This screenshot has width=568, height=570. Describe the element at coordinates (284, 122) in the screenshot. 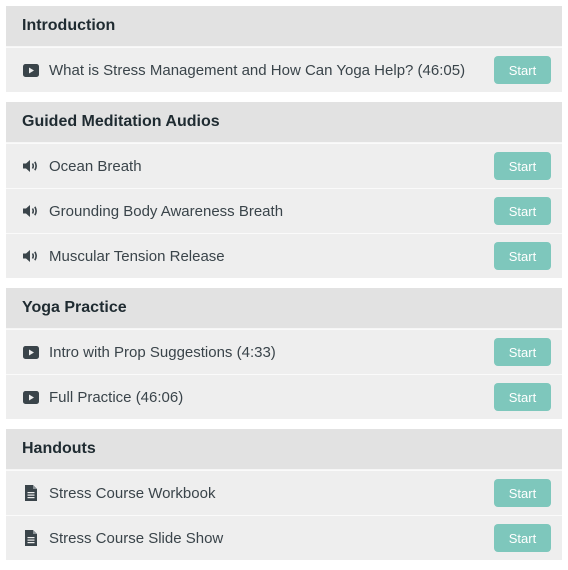

I see `section-title: Guided Meditation Audios` at that location.